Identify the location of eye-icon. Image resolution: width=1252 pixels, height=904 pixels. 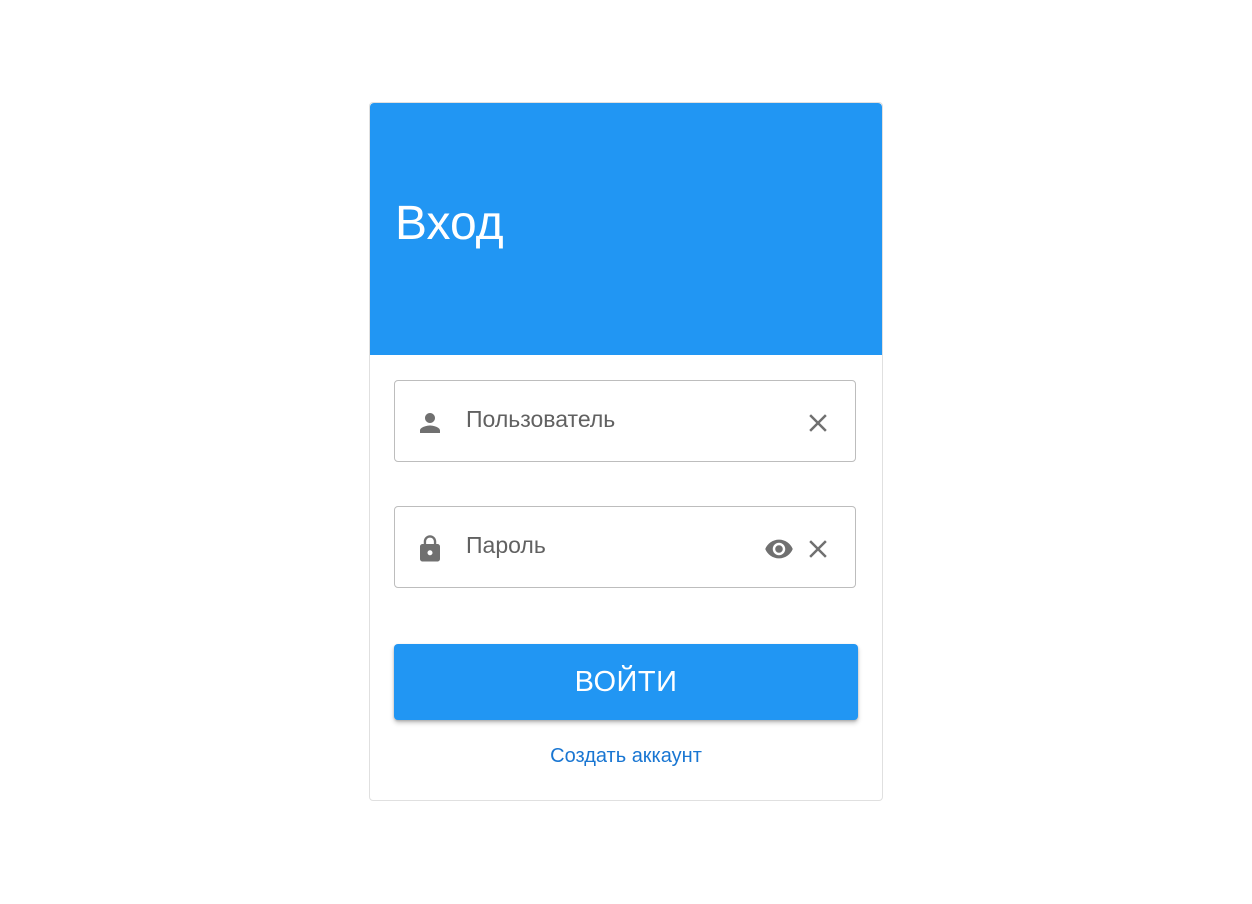
(779, 549).